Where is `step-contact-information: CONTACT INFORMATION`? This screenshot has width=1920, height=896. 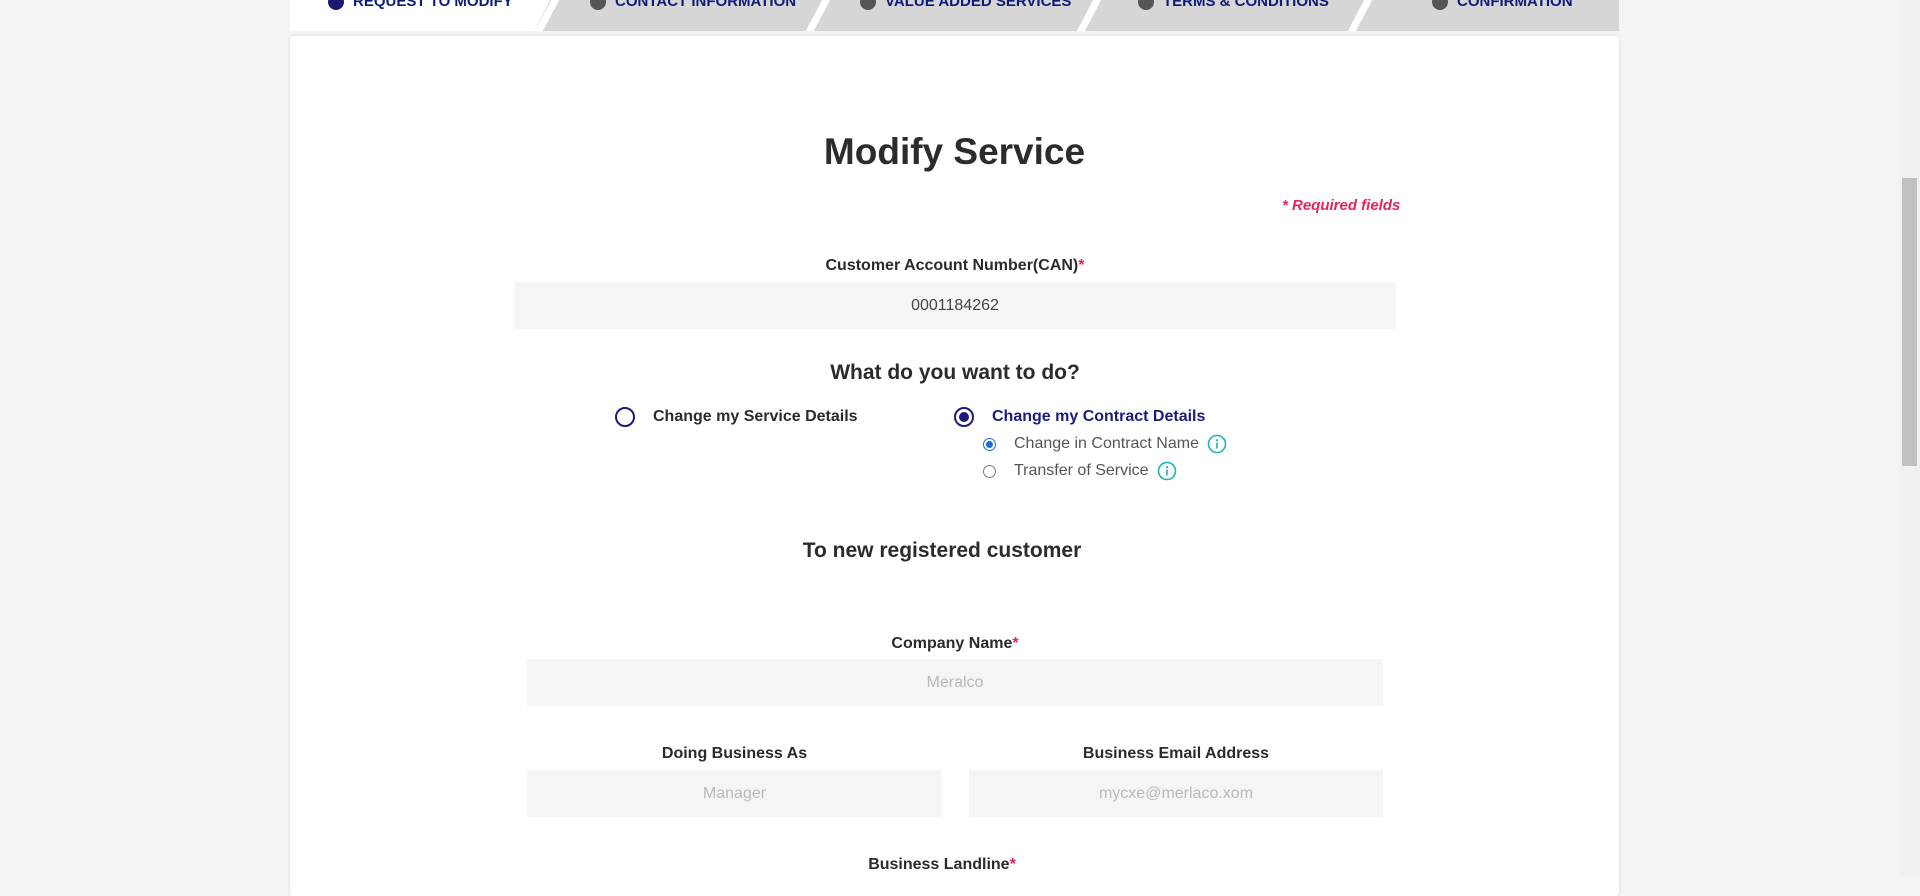 step-contact-information: CONTACT INFORMATION is located at coordinates (693, 15).